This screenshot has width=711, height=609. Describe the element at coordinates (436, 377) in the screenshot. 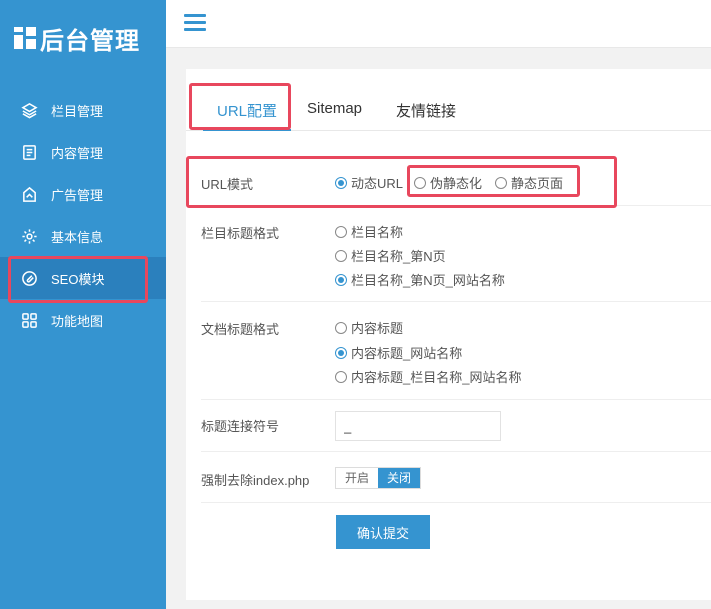

I see `option-label: 内容标题_栏目名称_网站名称` at that location.